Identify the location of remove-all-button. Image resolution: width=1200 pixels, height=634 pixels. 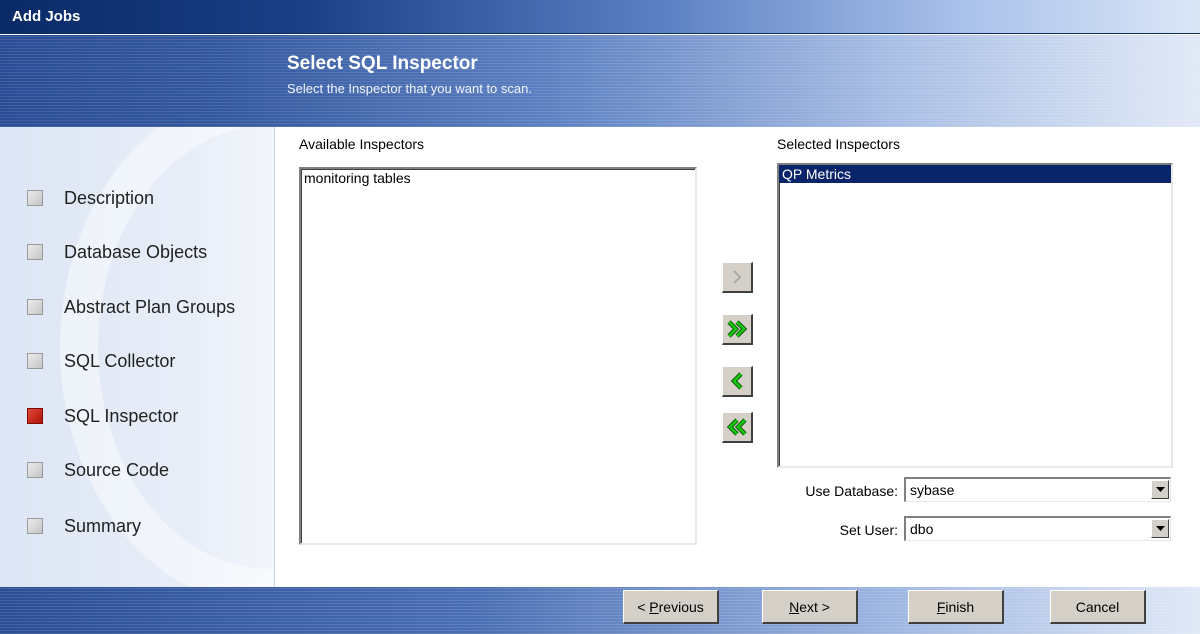
(737, 427).